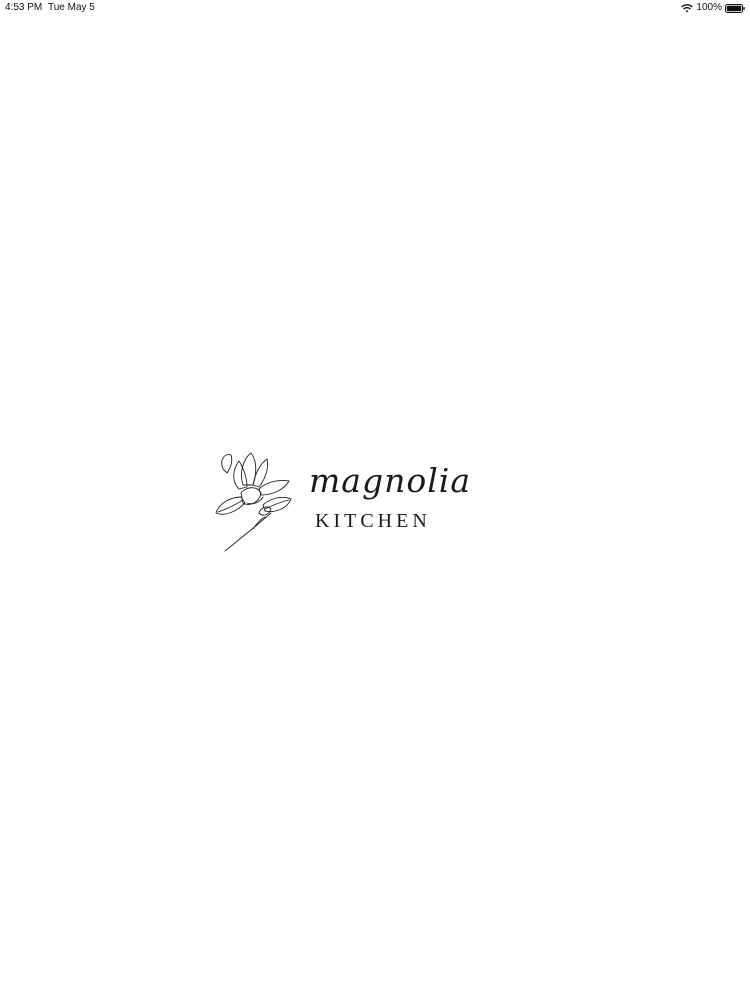  I want to click on brand-subtitle: KITCHEN, so click(373, 521).